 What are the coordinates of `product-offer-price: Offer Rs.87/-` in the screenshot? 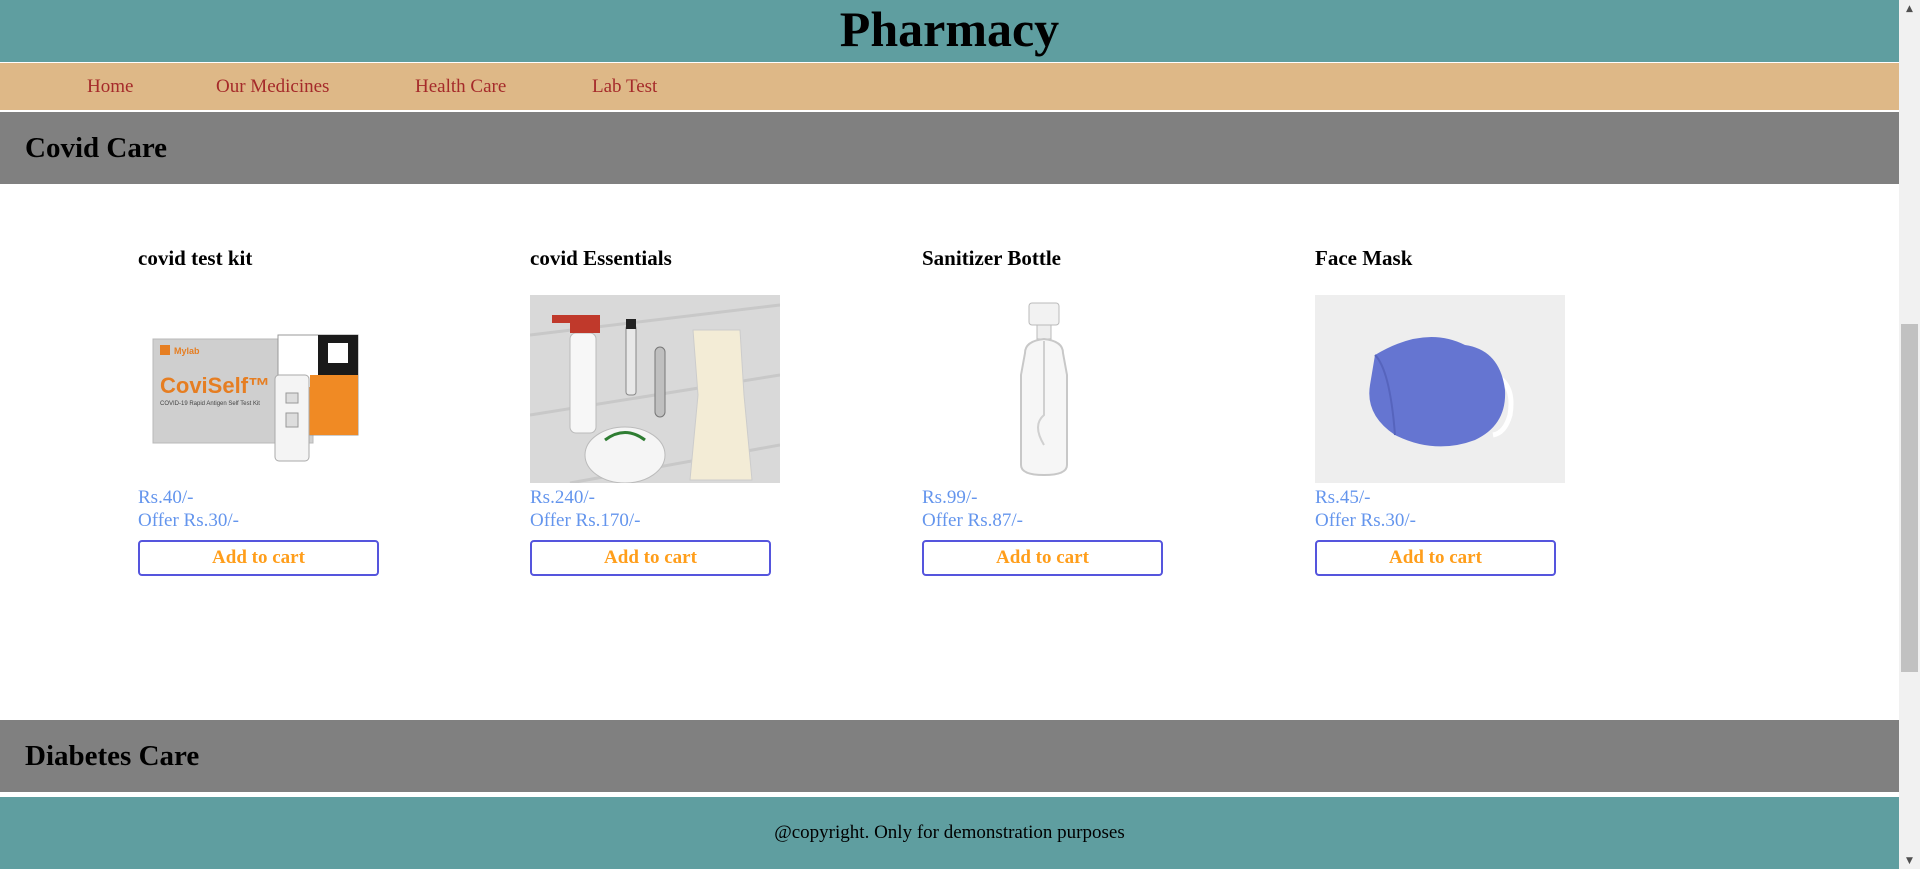 It's located at (972, 520).